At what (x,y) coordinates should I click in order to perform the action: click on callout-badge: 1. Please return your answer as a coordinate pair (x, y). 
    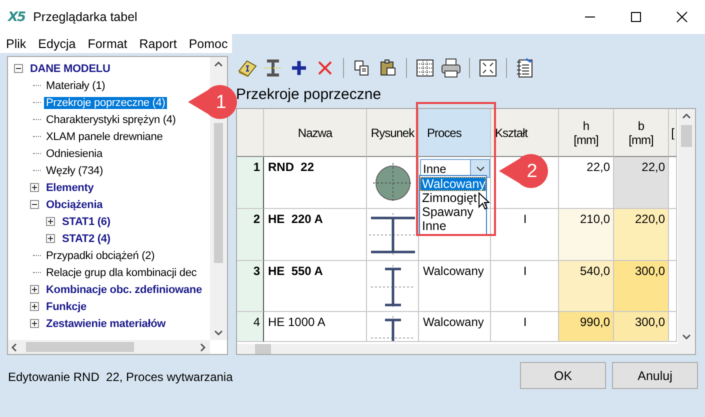
    Looking at the image, I should click on (212, 102).